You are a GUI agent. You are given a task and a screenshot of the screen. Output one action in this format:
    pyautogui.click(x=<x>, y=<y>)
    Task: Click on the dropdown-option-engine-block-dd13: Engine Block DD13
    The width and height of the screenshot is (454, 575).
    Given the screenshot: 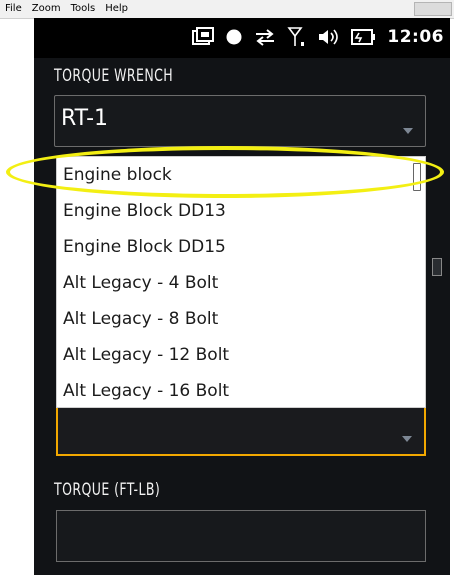 What is the action you would take?
    pyautogui.click(x=144, y=211)
    